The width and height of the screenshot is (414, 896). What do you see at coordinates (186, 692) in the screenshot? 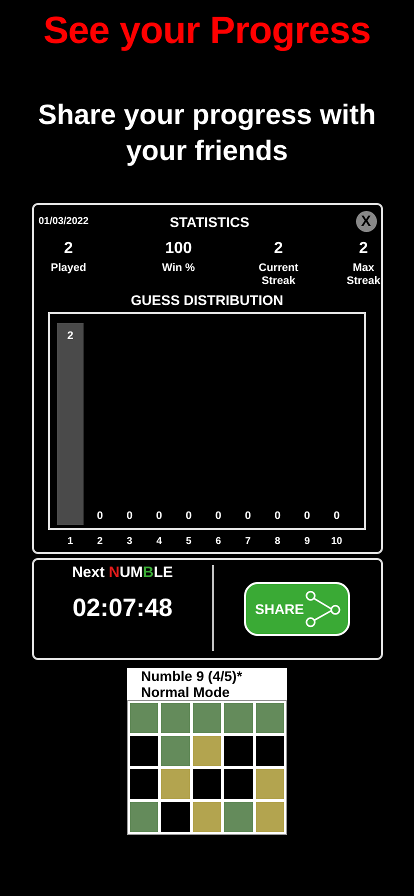
I see `preview-text: Normal Mode` at bounding box center [186, 692].